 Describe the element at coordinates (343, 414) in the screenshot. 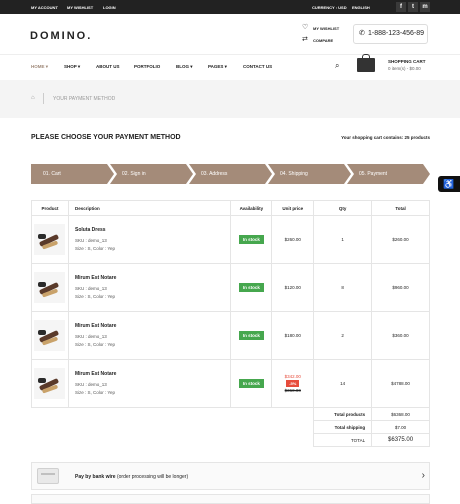

I see `total-products-label: Total products` at that location.